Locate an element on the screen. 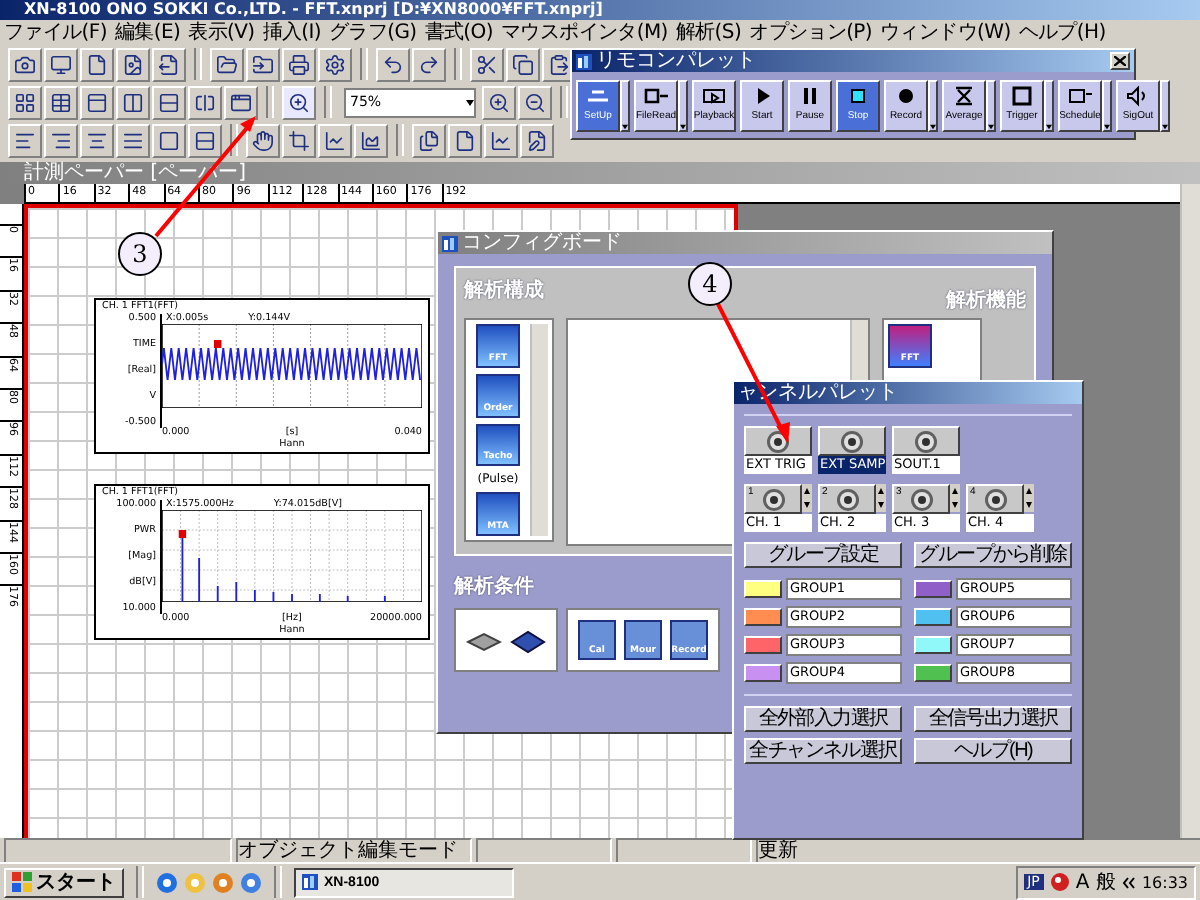 This screenshot has width=1200, height=900. menu-item: ウィンドウ(W) is located at coordinates (945, 32).